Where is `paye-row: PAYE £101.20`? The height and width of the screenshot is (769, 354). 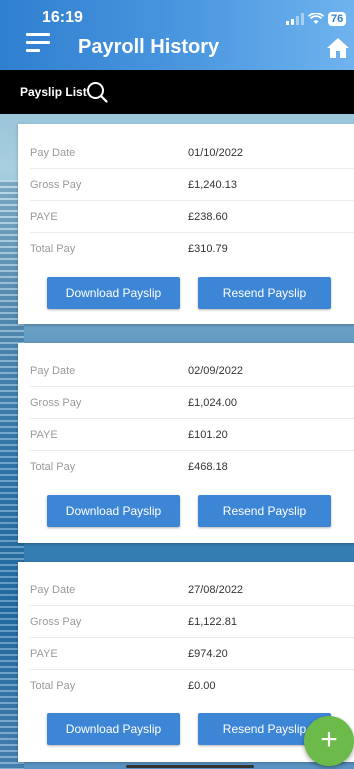
paye-row: PAYE £101.20 is located at coordinates (192, 435).